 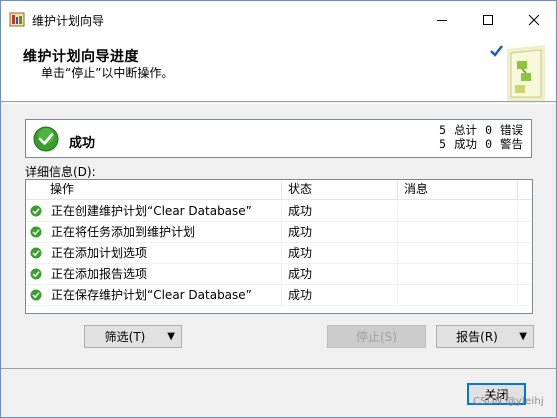 I want to click on list-item: 正在保存维护计划“Clear Database” 成功, so click(x=279, y=295).